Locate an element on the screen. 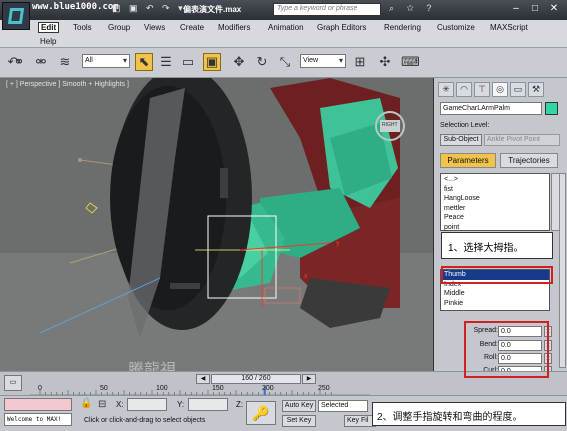 This screenshot has width=567, height=431. hierarchy-tab-icon: ⊤ is located at coordinates (482, 89).